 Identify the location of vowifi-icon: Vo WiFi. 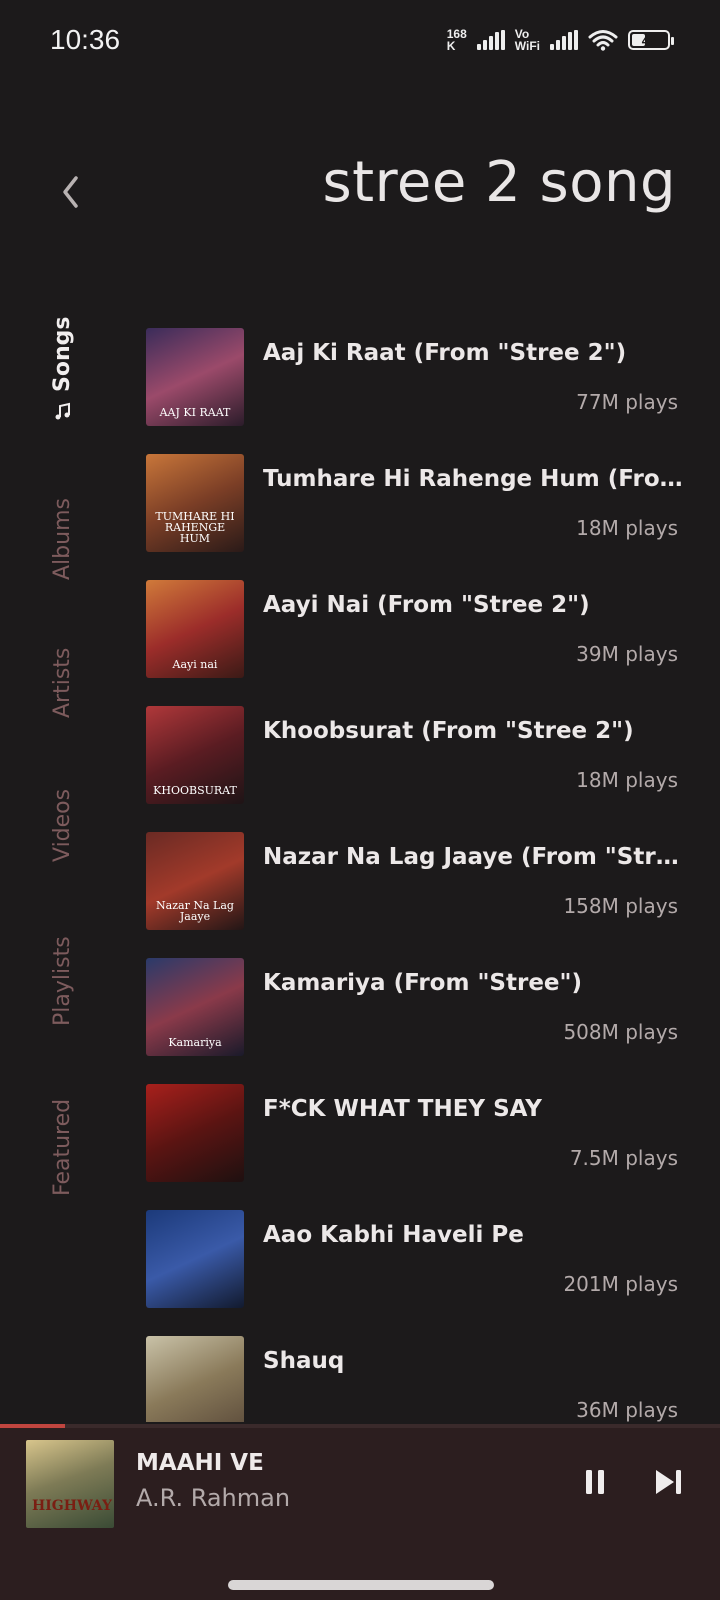
(527, 40).